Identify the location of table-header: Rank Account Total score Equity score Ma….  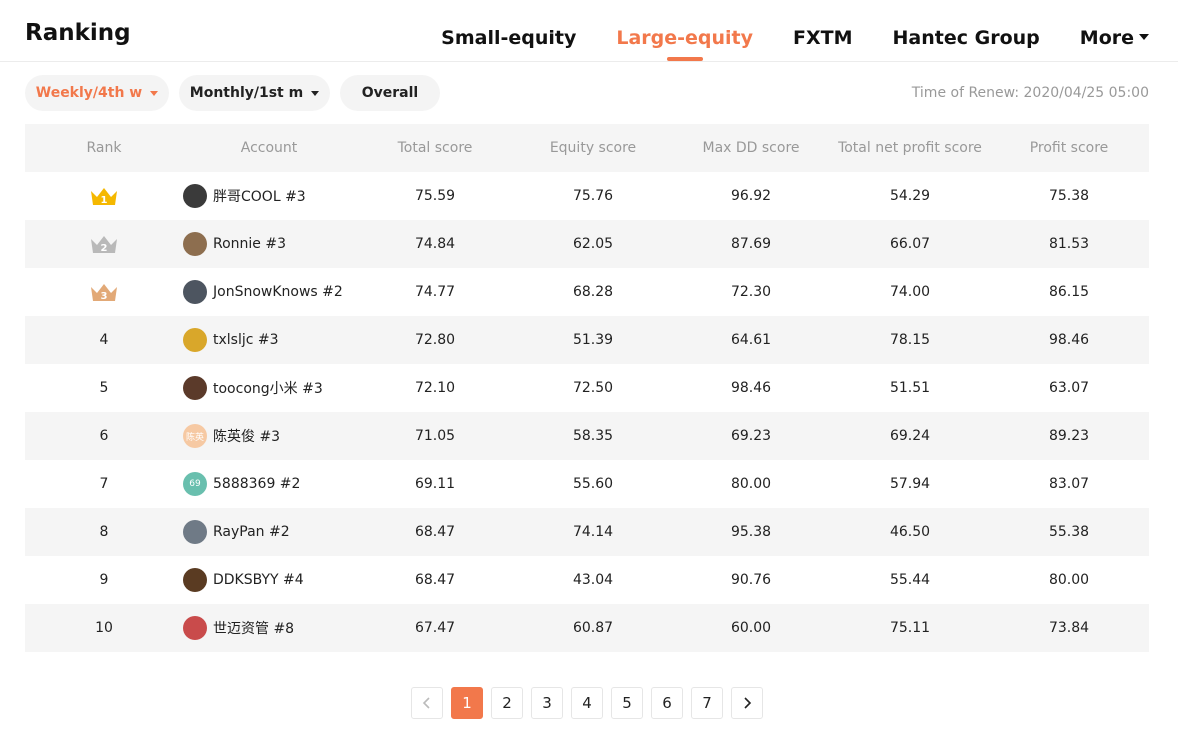
(587, 148).